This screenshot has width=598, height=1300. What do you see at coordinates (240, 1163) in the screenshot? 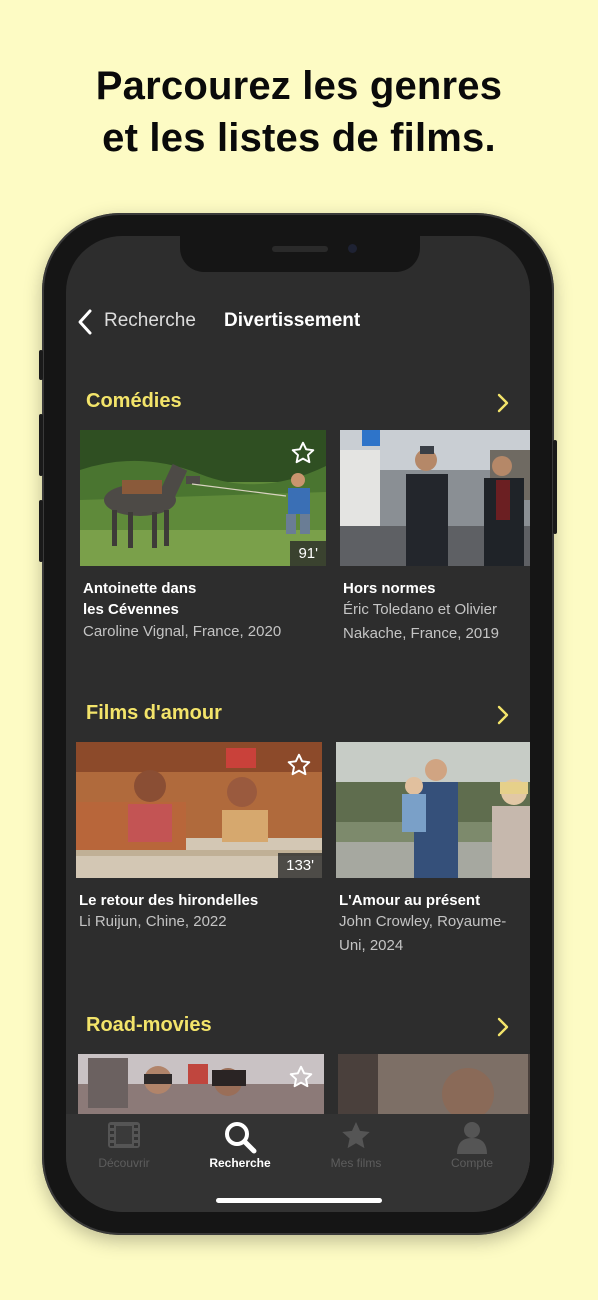
I see `tab-label: Recherche` at bounding box center [240, 1163].